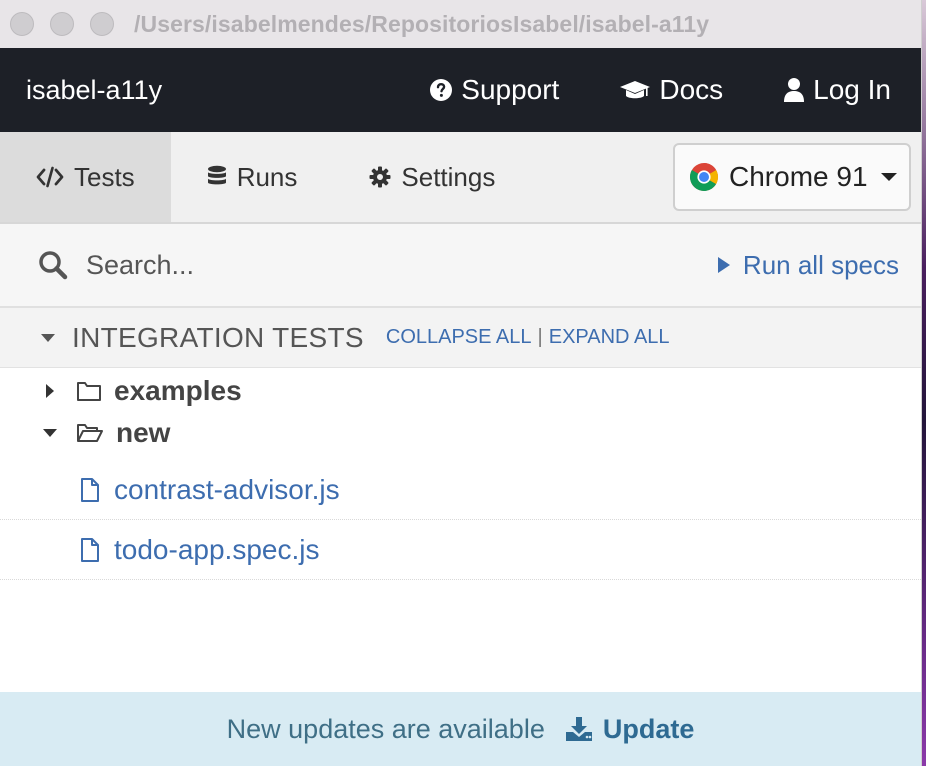 Image resolution: width=926 pixels, height=766 pixels. Describe the element at coordinates (385, 728) in the screenshot. I see `update-message: New updates are available` at that location.